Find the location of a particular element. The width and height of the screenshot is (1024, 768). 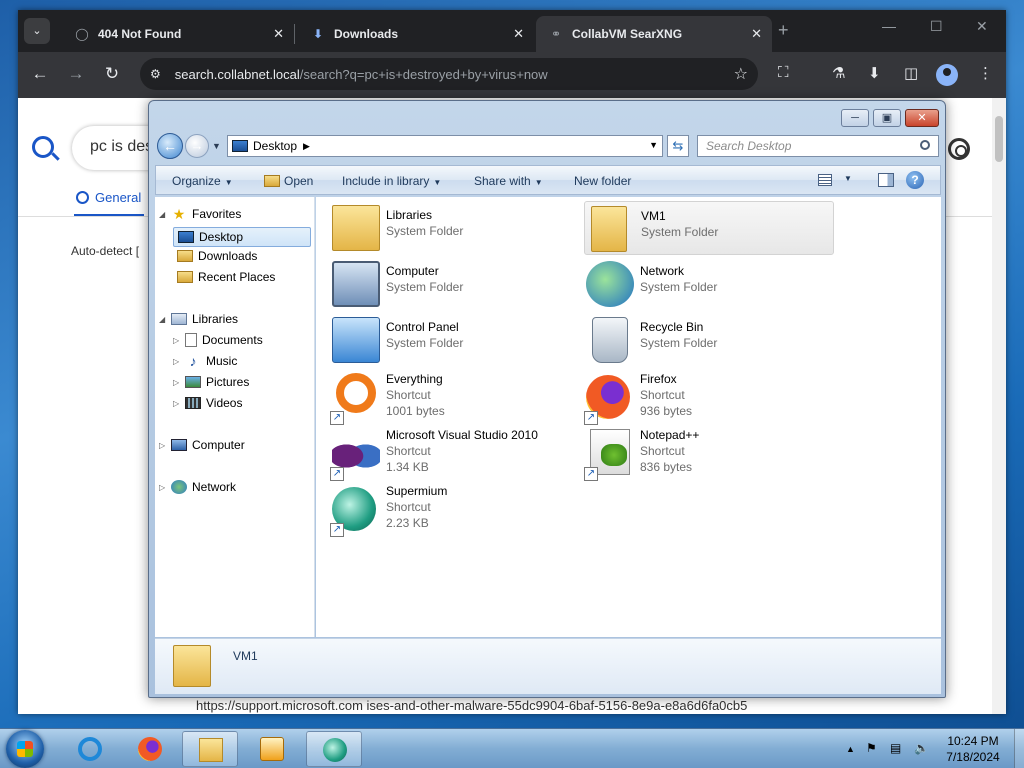

language-autodetect: Auto-detect [ is located at coordinates (105, 251).